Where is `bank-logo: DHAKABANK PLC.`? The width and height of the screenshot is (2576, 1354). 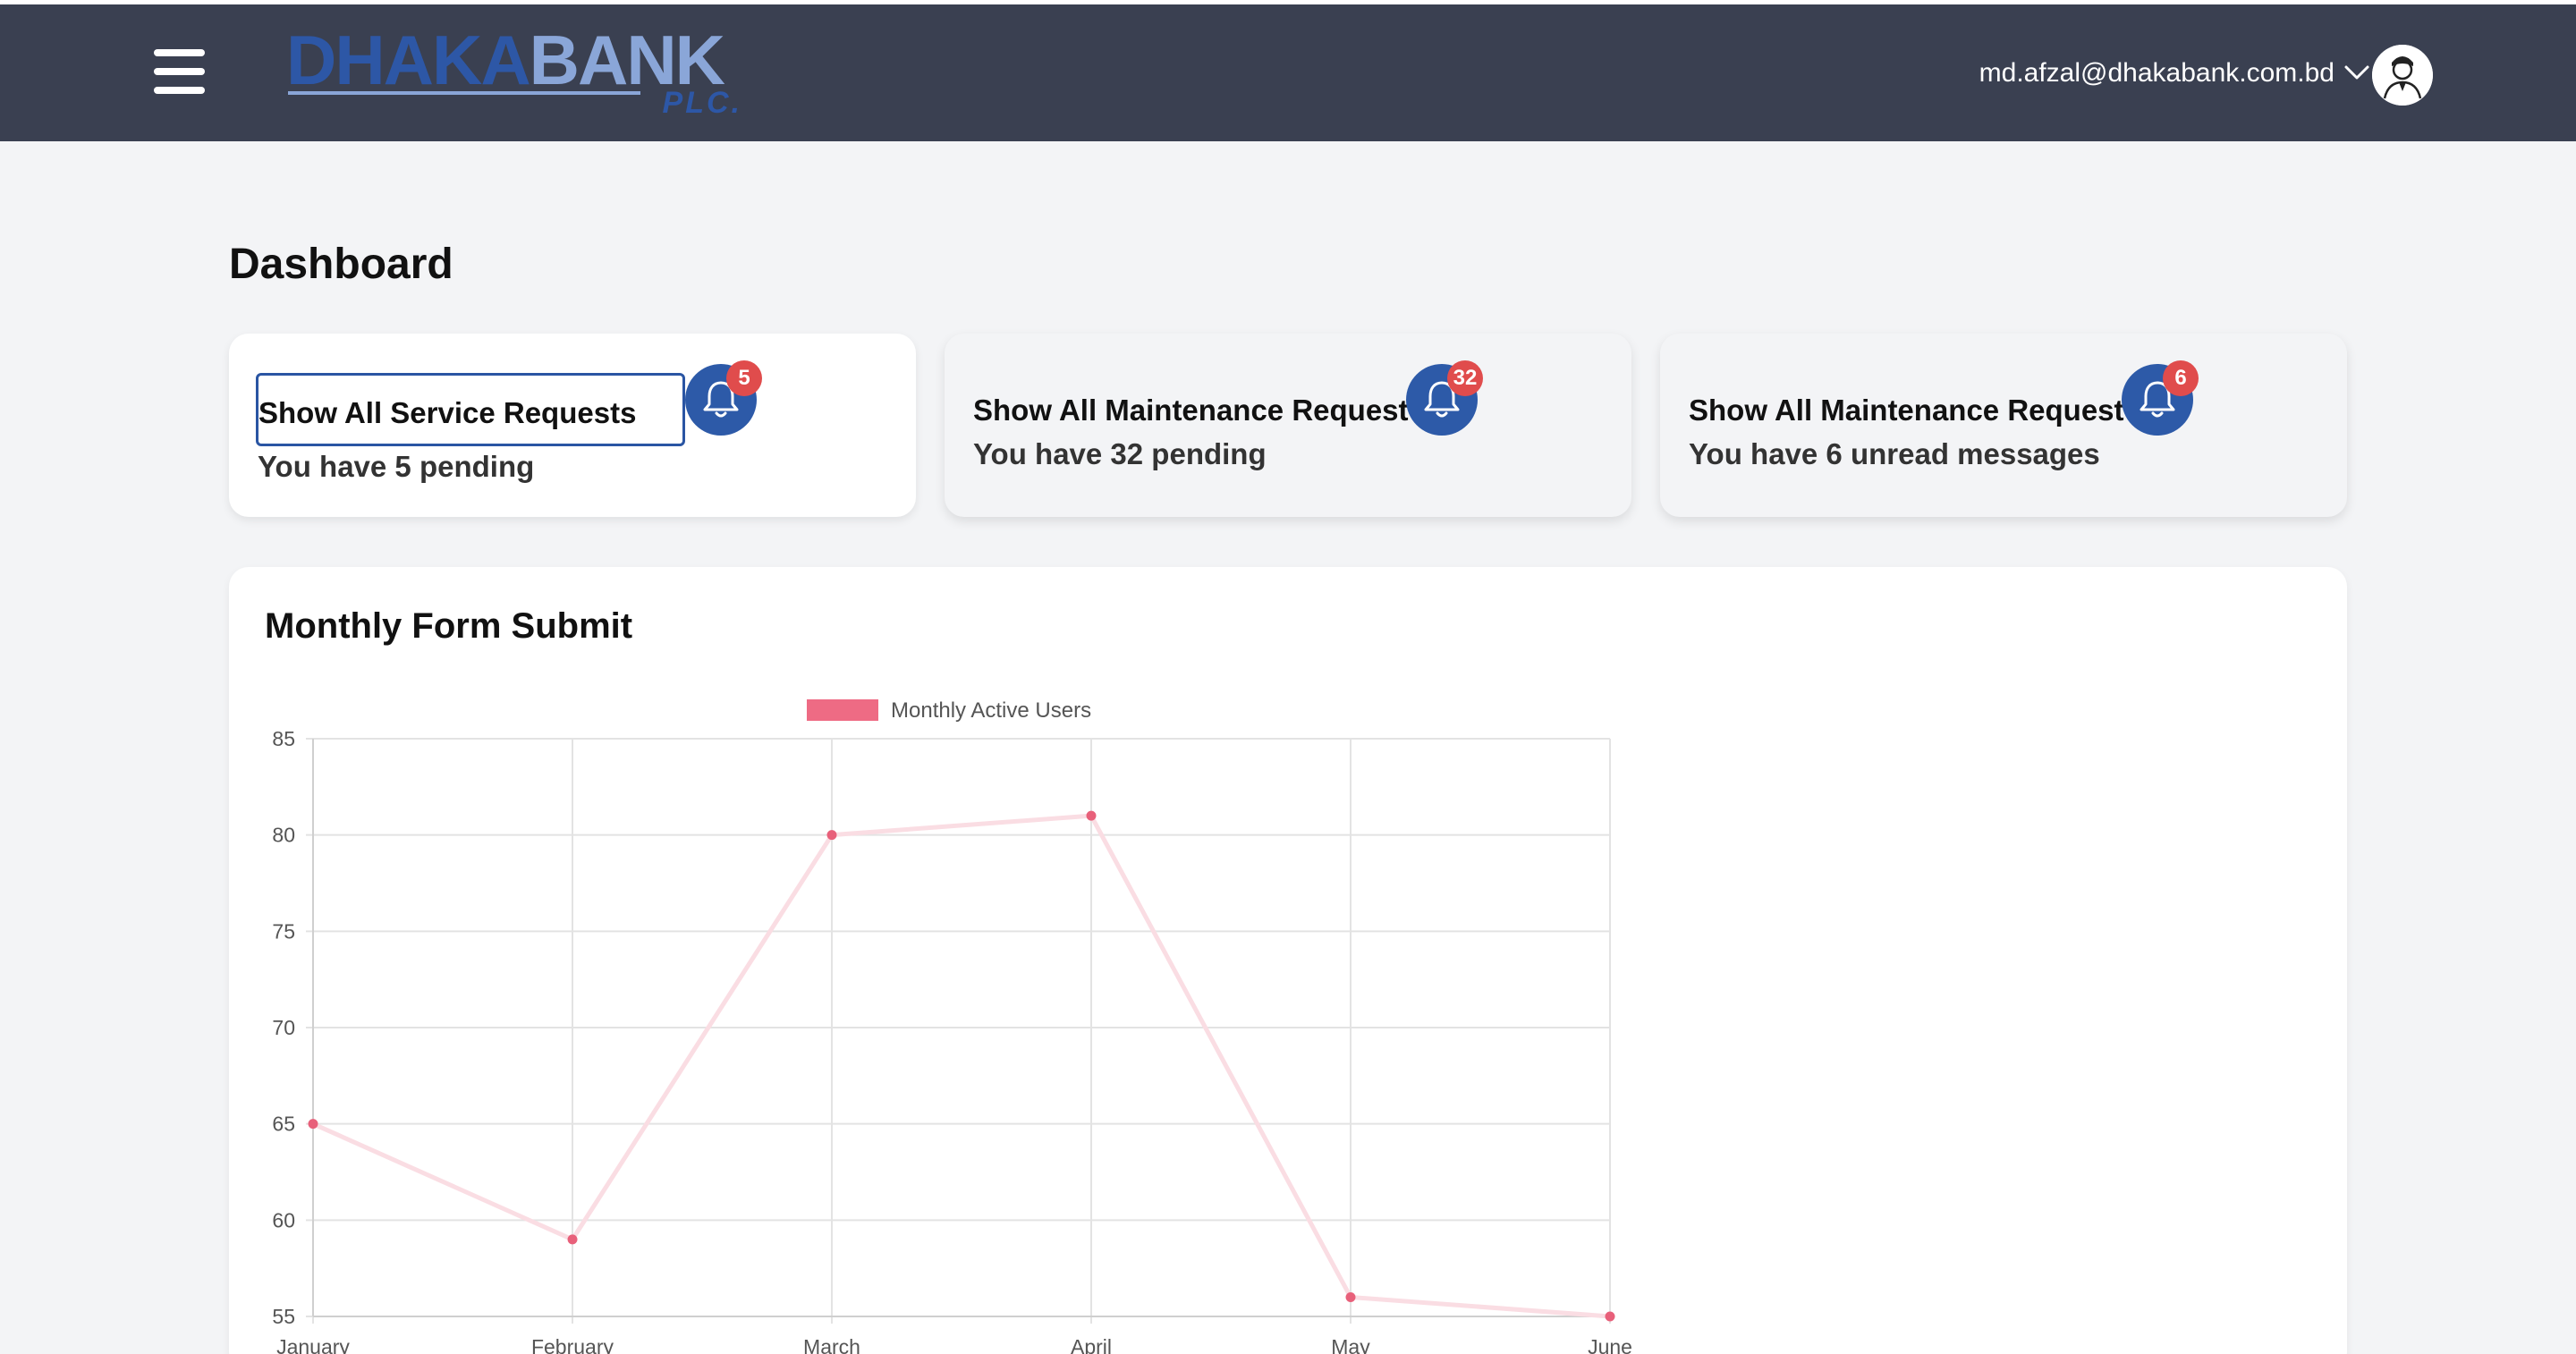
bank-logo: DHAKABANK PLC. is located at coordinates (514, 72).